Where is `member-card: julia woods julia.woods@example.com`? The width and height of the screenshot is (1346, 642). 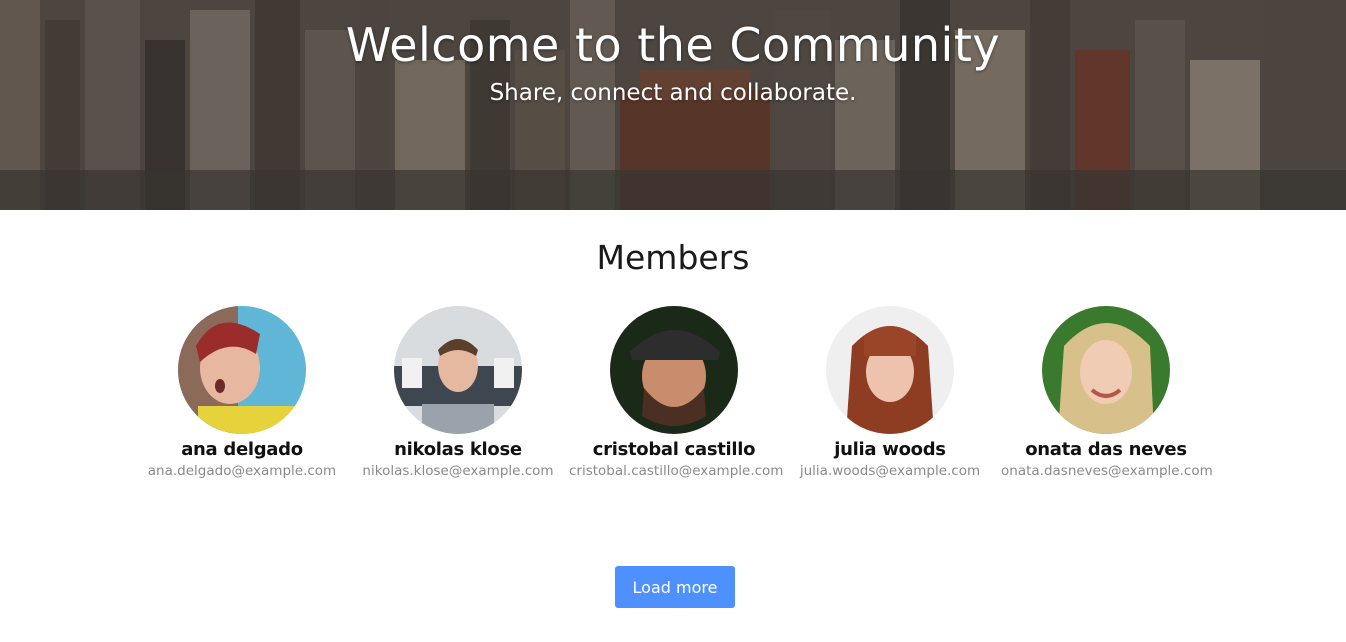
member-card: julia woods julia.woods@example.com is located at coordinates (890, 392).